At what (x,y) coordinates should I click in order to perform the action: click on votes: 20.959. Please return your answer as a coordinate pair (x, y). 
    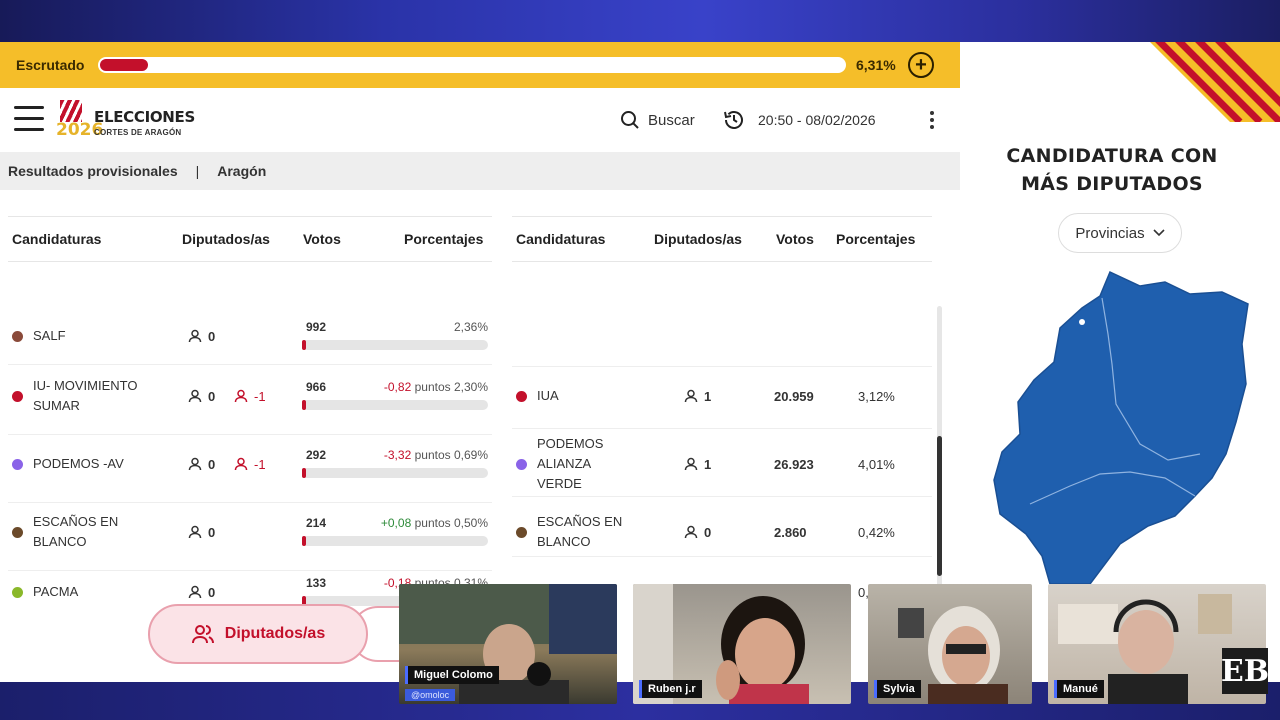
    Looking at the image, I should click on (794, 396).